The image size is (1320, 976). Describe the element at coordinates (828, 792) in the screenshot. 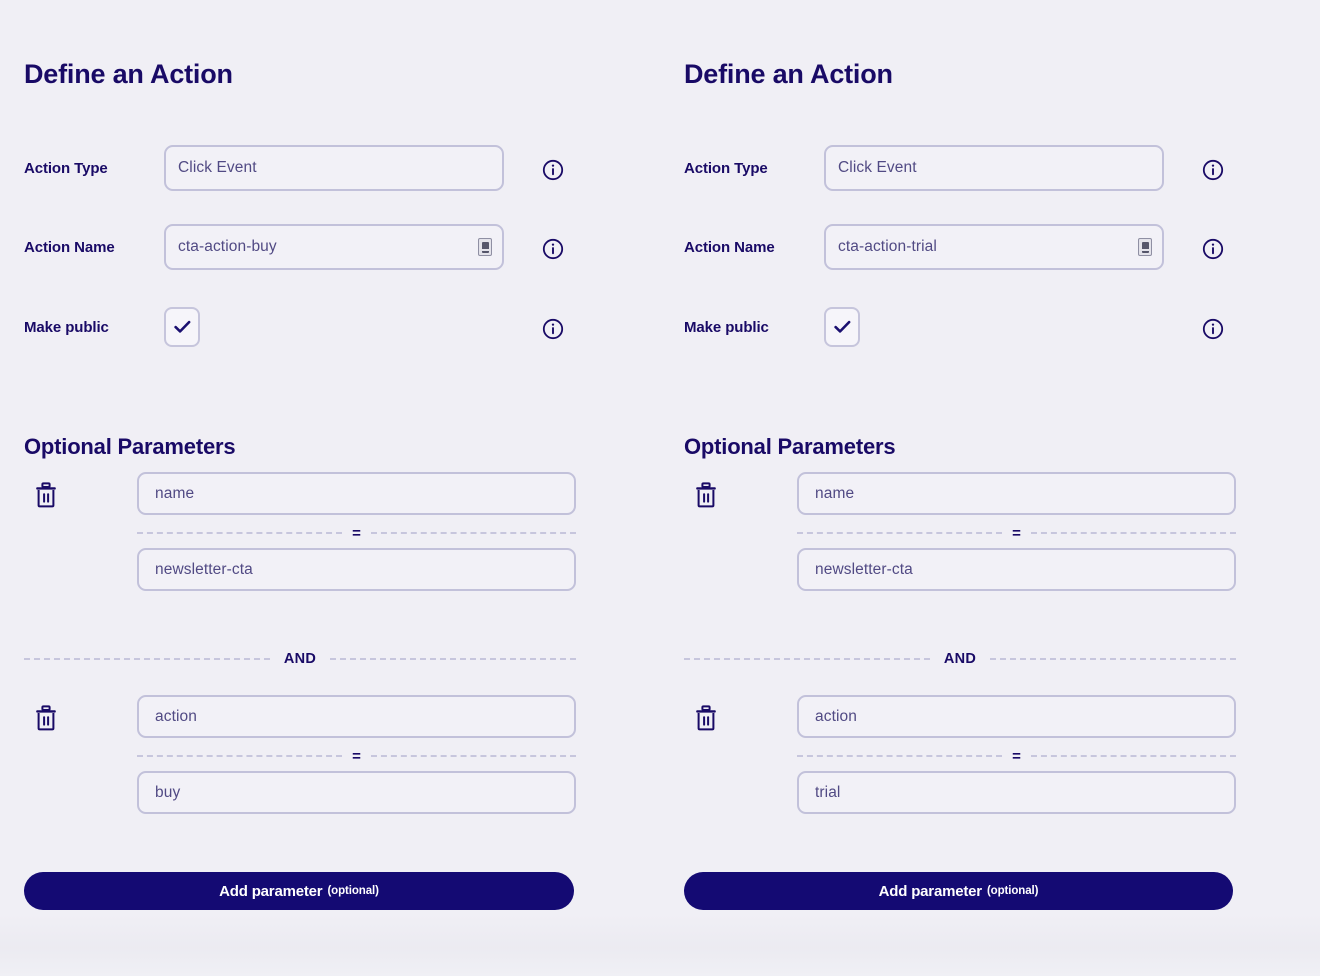

I see `parameter-value-value: trial` at that location.